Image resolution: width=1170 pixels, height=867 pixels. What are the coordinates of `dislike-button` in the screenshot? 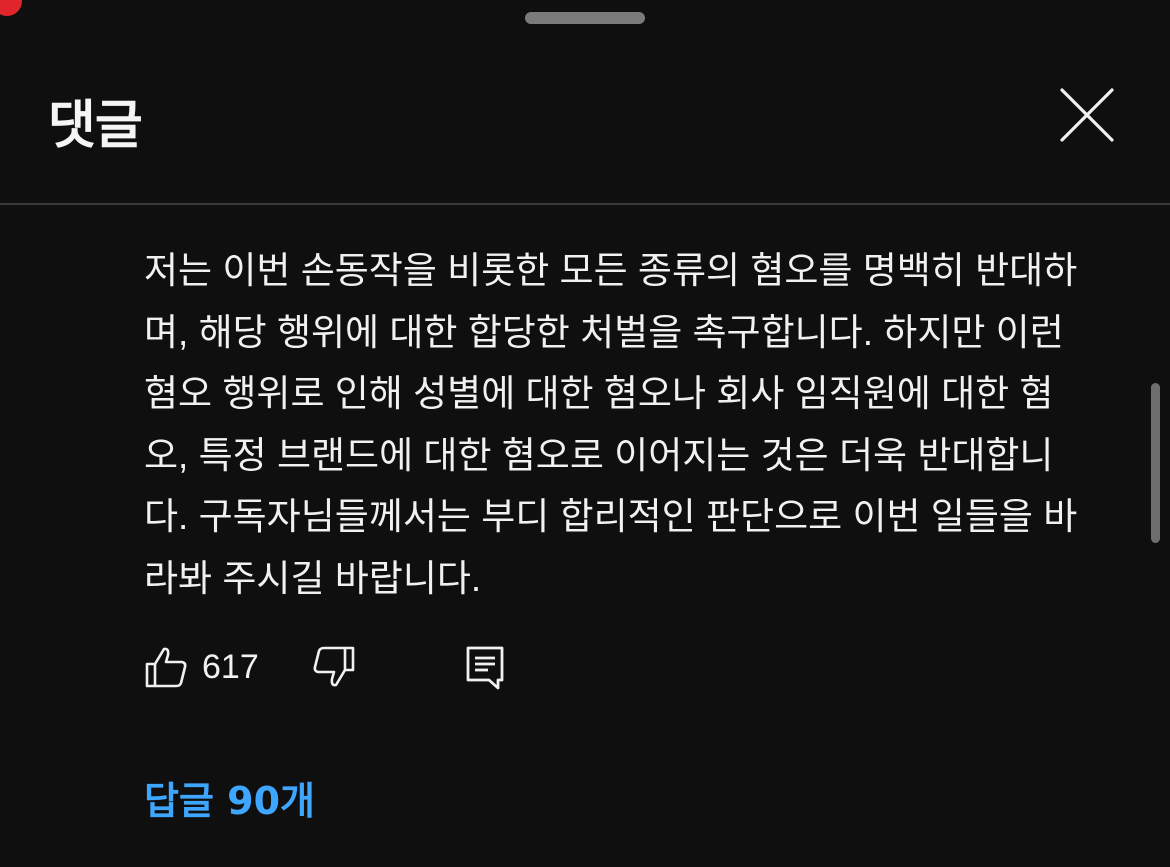 It's located at (334, 667).